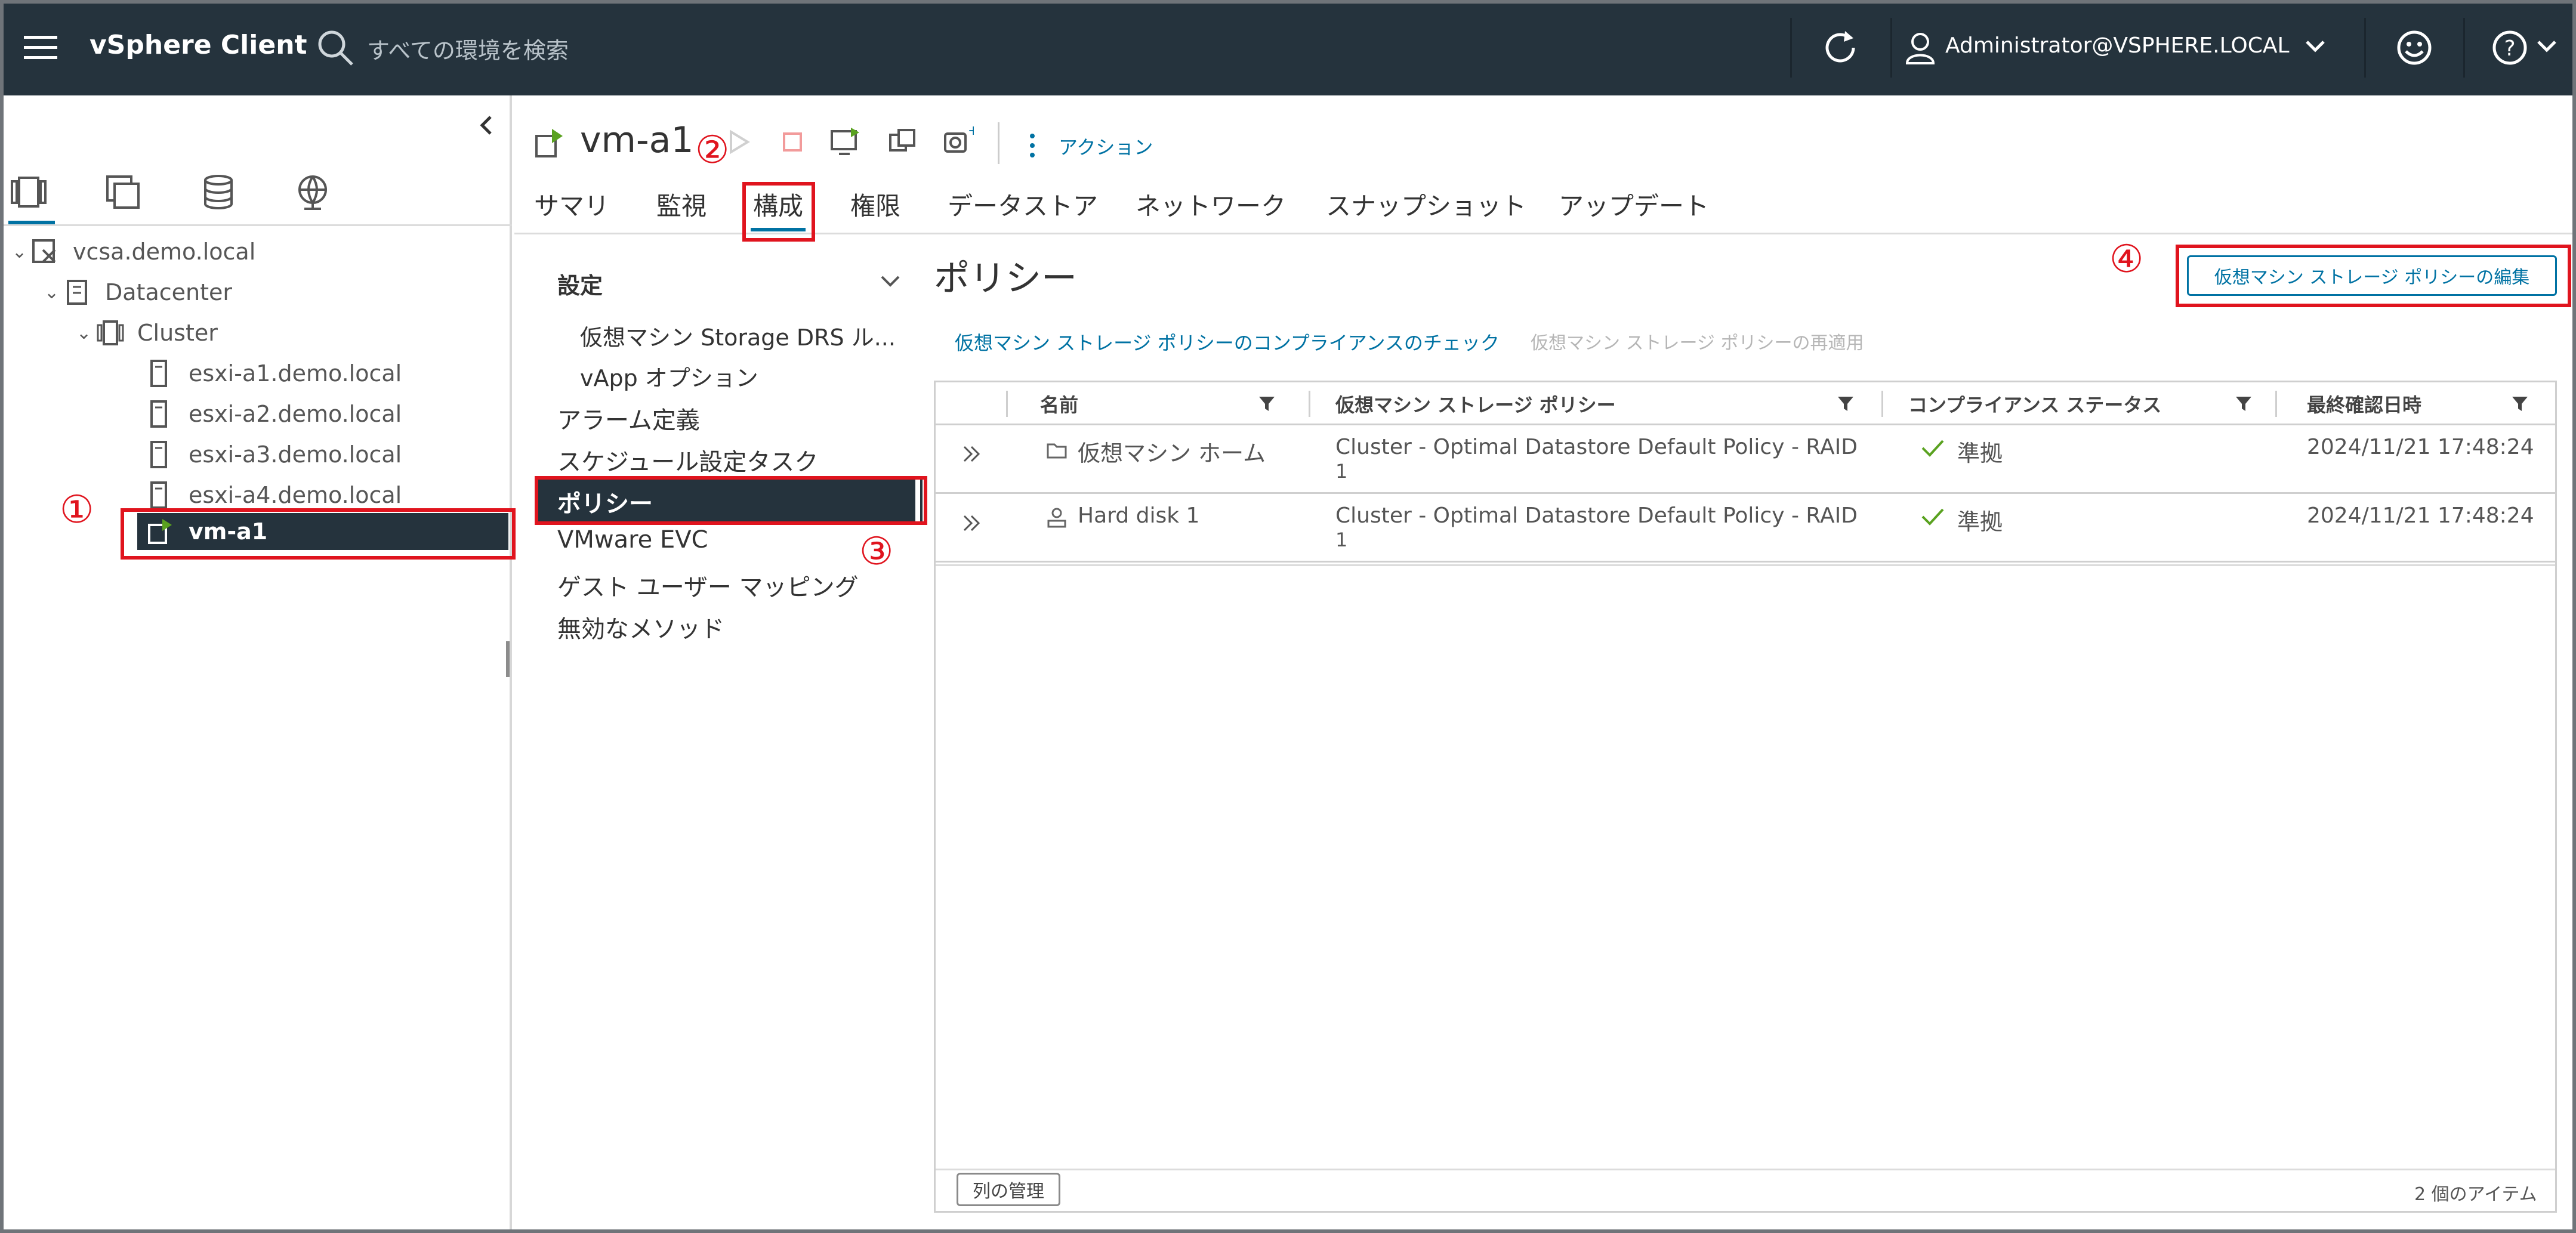 The height and width of the screenshot is (1233, 2576). What do you see at coordinates (669, 377) in the screenshot?
I see `nav-item-vapp-options: vApp オプション` at bounding box center [669, 377].